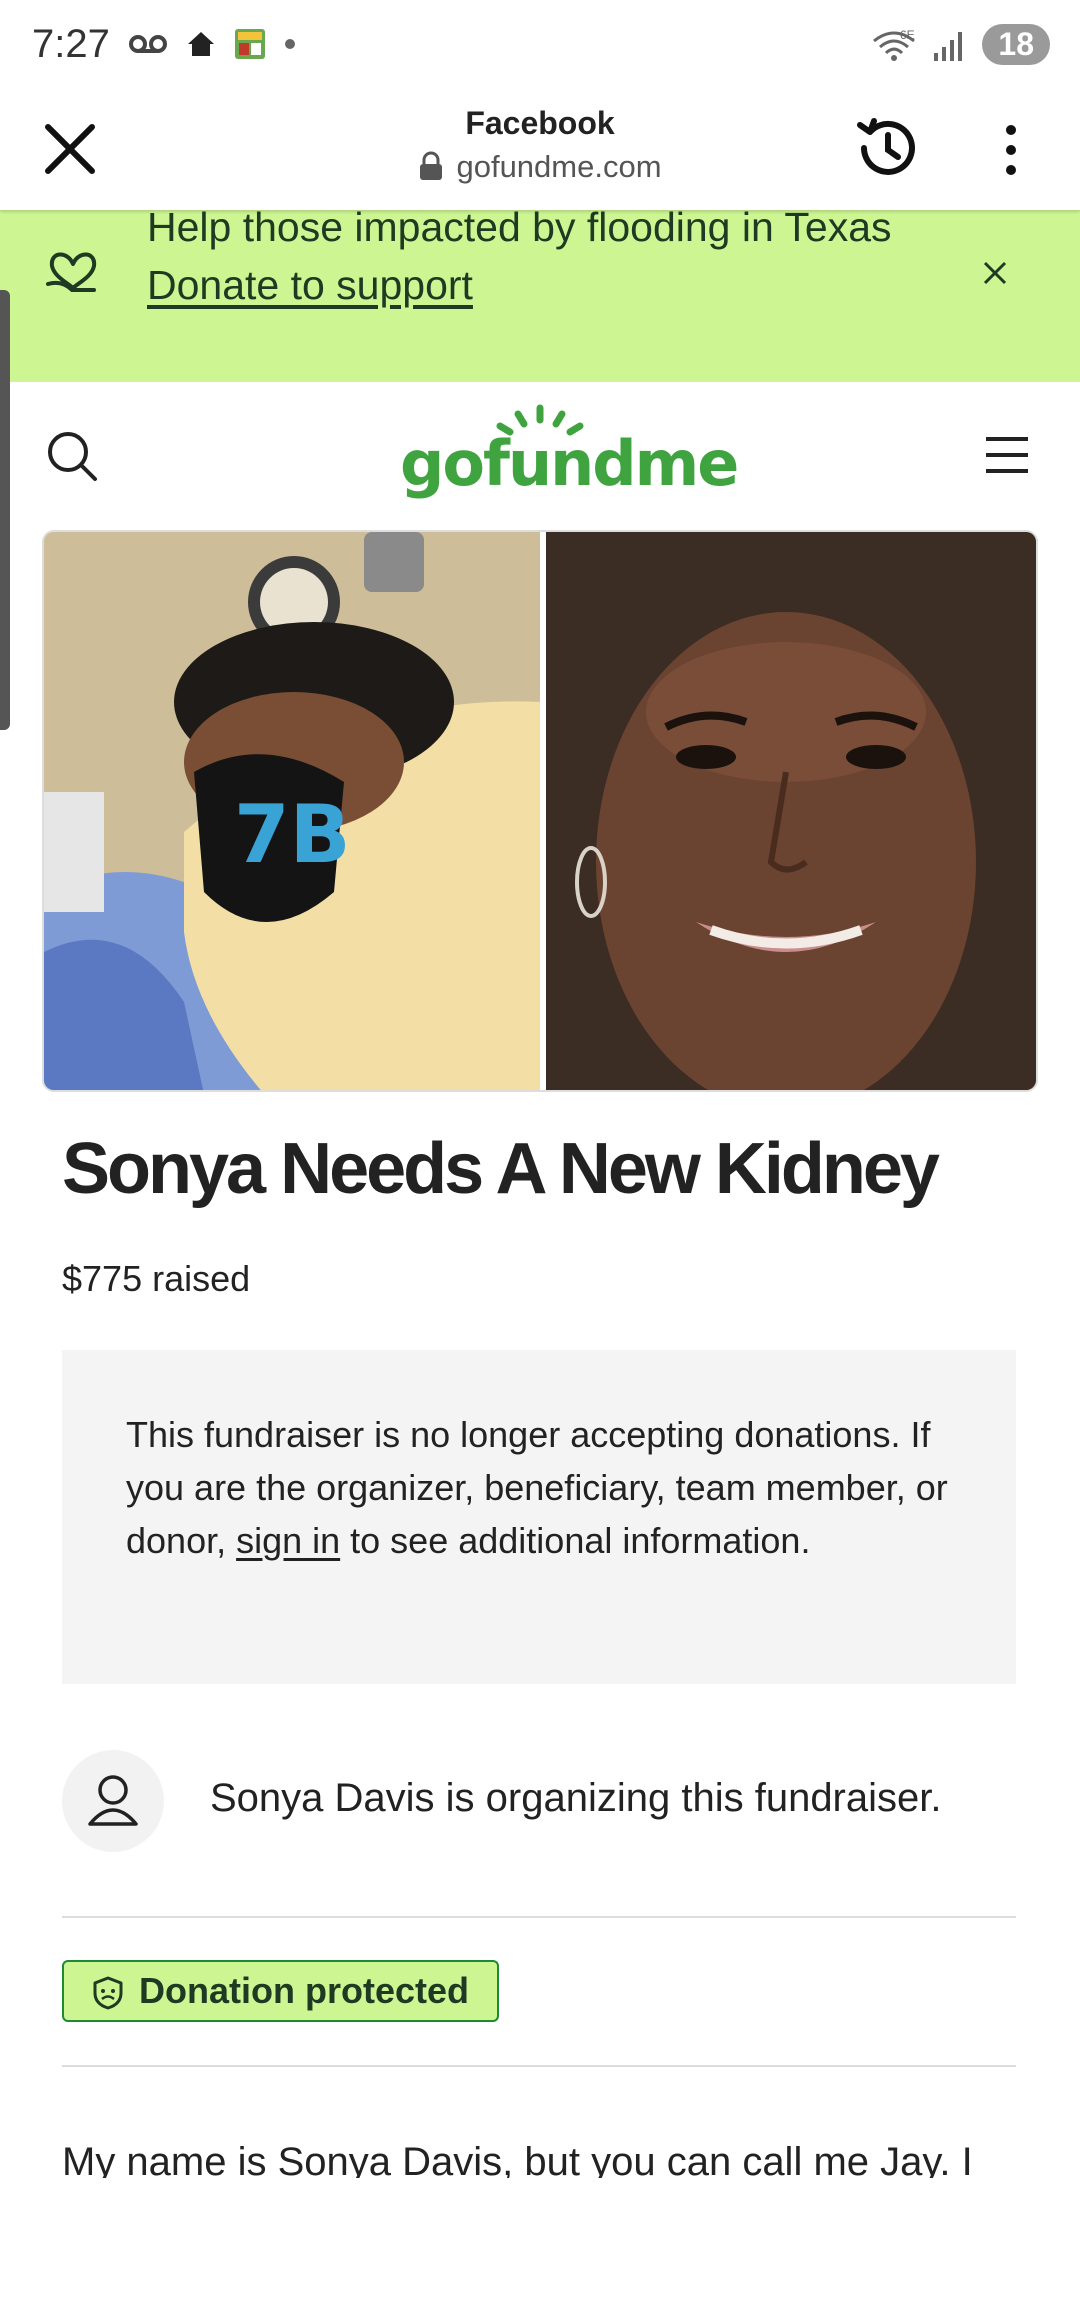  What do you see at coordinates (559, 166) in the screenshot?
I see `url-text: gofundme.com` at bounding box center [559, 166].